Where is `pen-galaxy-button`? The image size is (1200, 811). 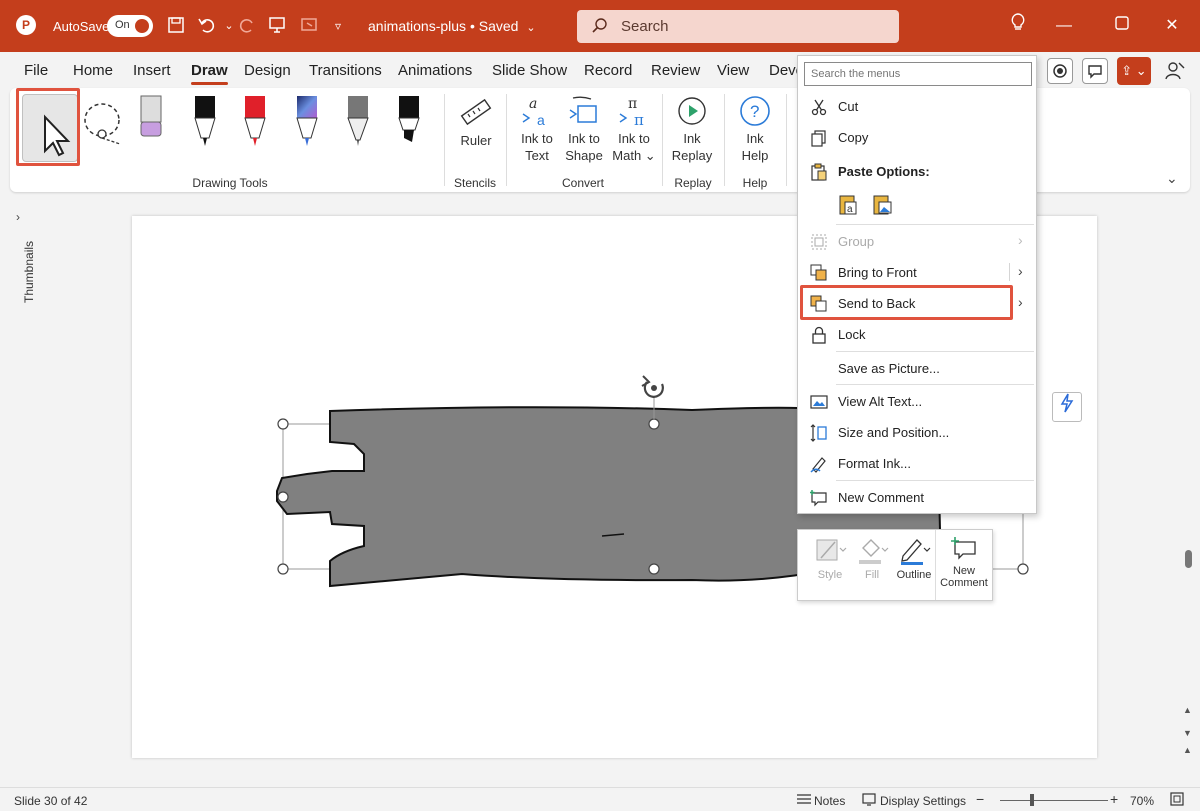 pen-galaxy-button is located at coordinates (307, 126).